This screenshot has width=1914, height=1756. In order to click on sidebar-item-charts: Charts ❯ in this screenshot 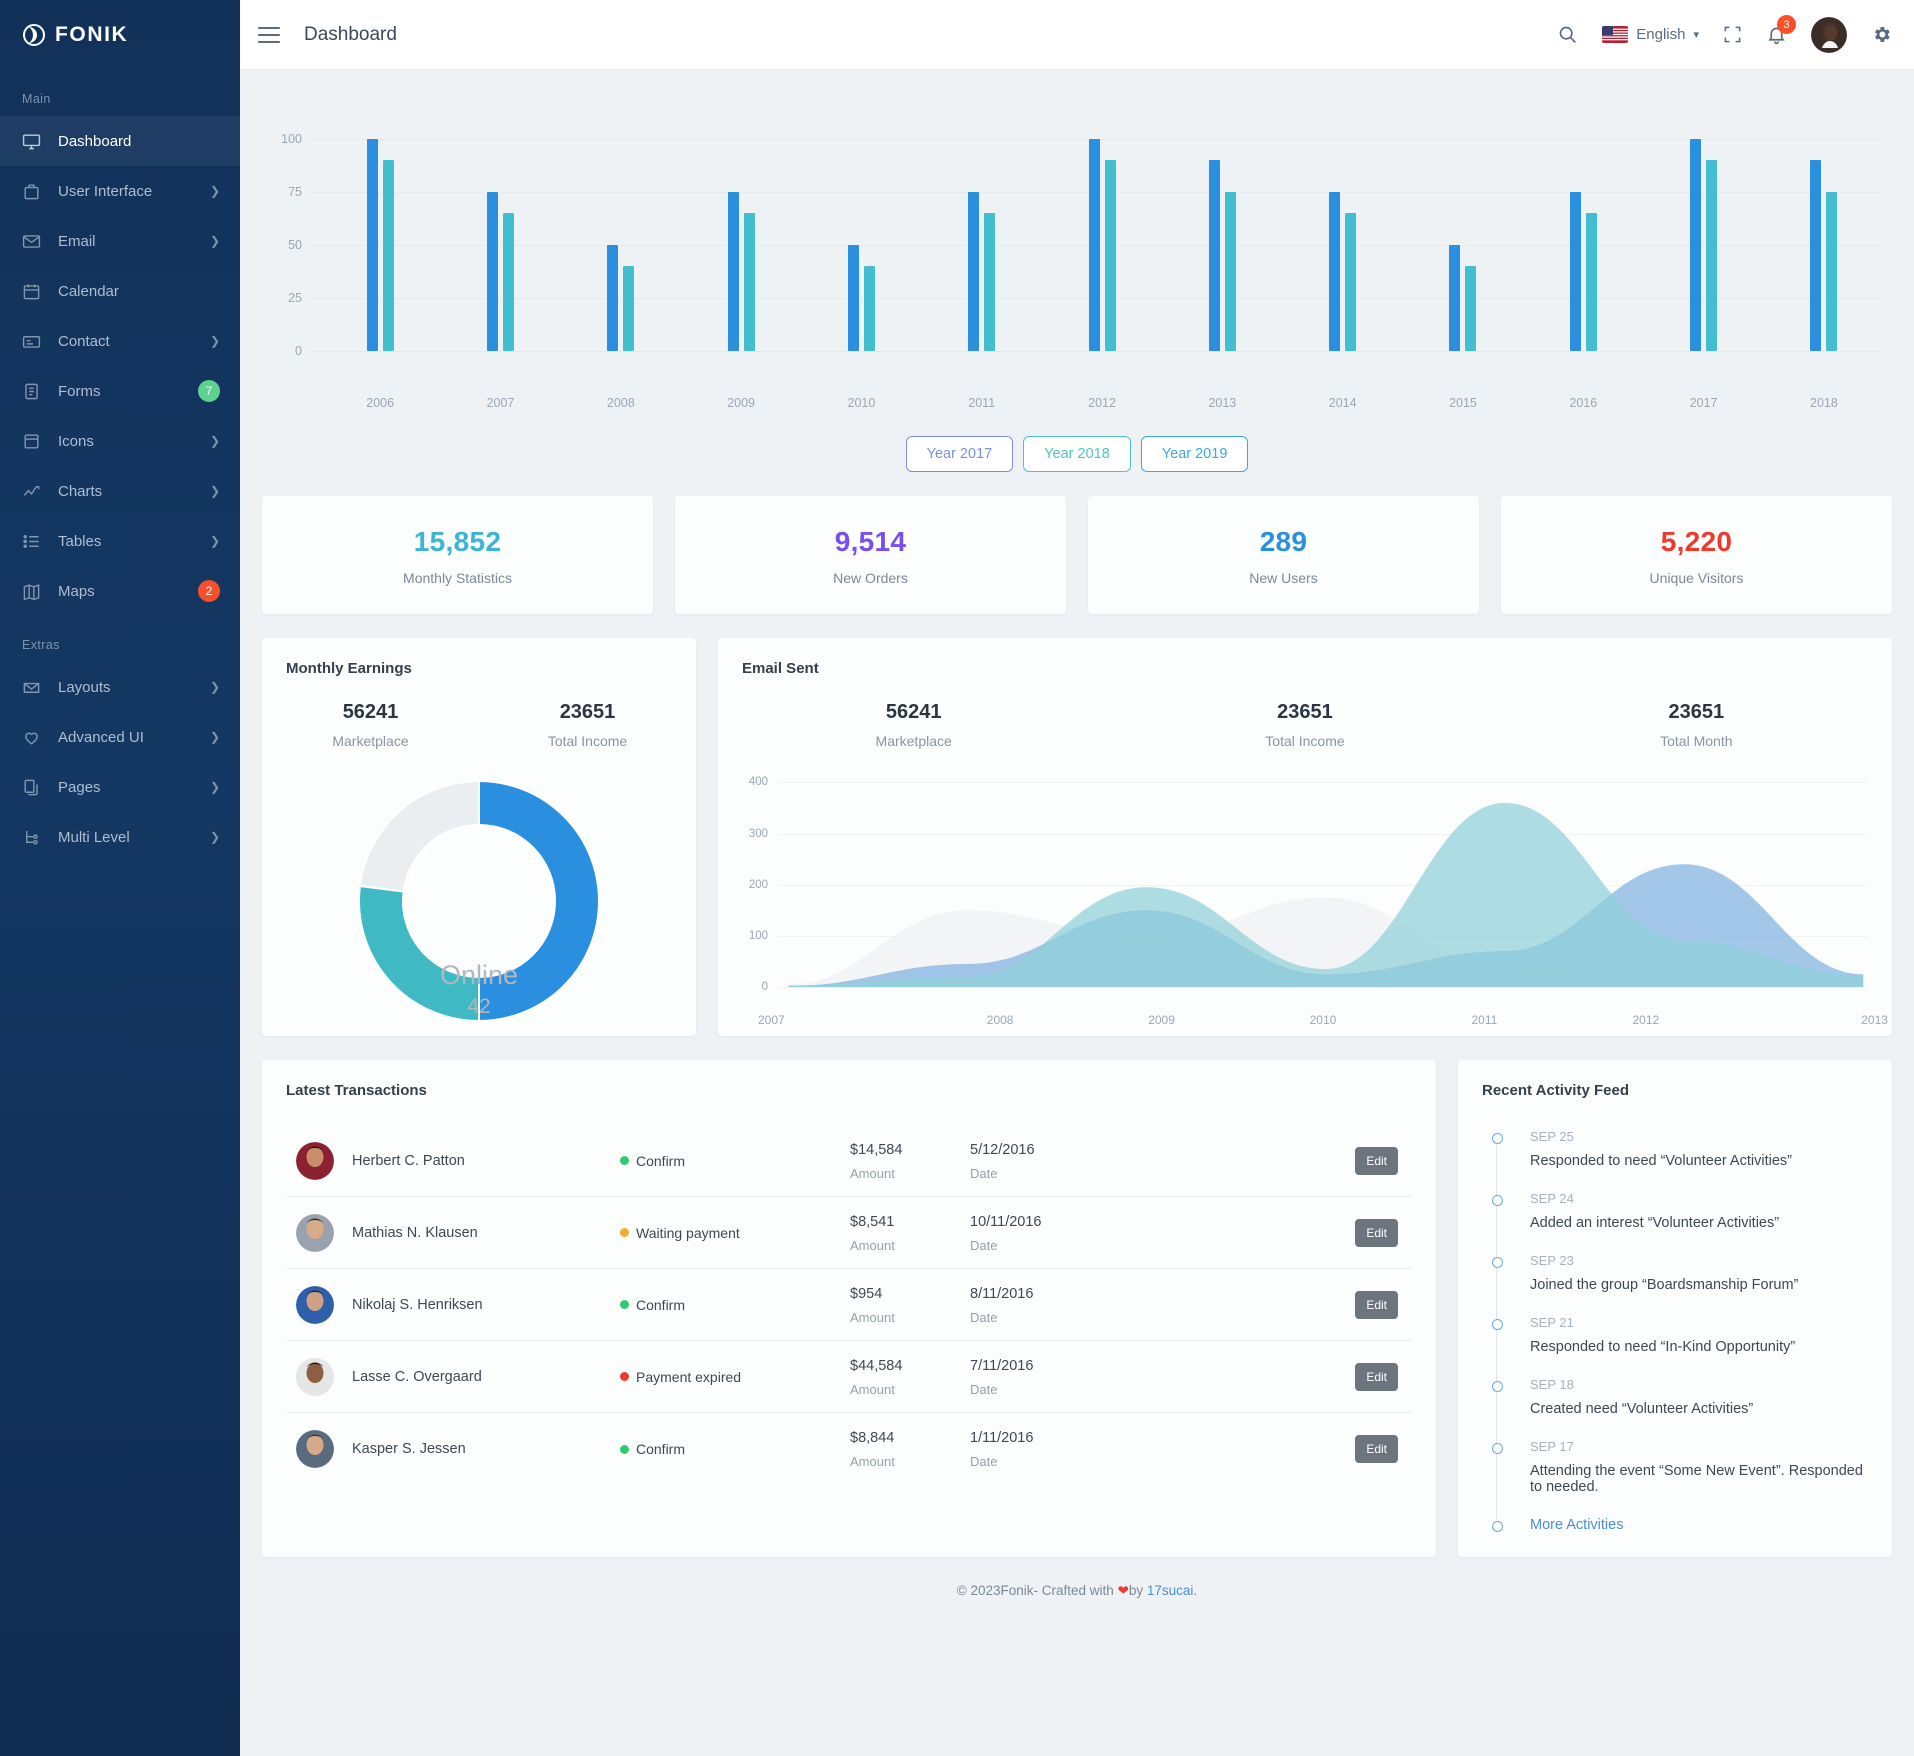, I will do `click(120, 491)`.